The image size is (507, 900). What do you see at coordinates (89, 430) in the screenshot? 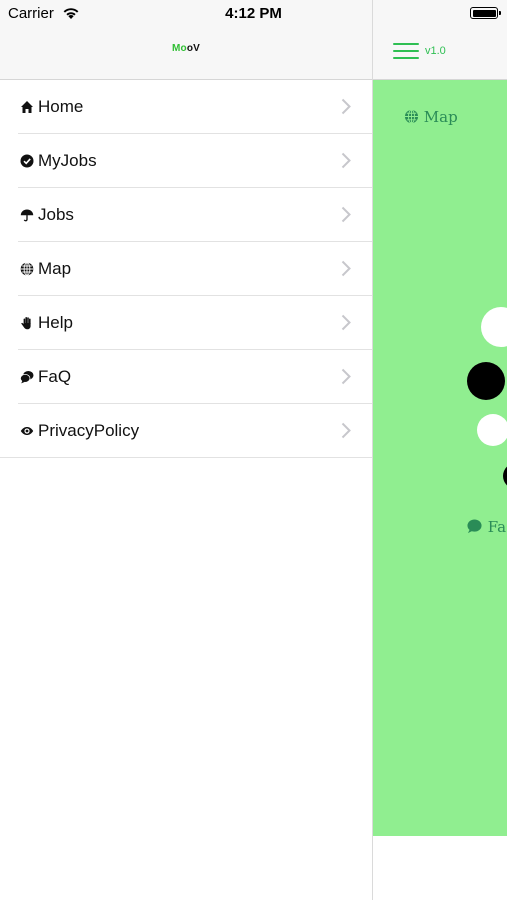
I see `menu-item-label: PrivacyPolicy` at bounding box center [89, 430].